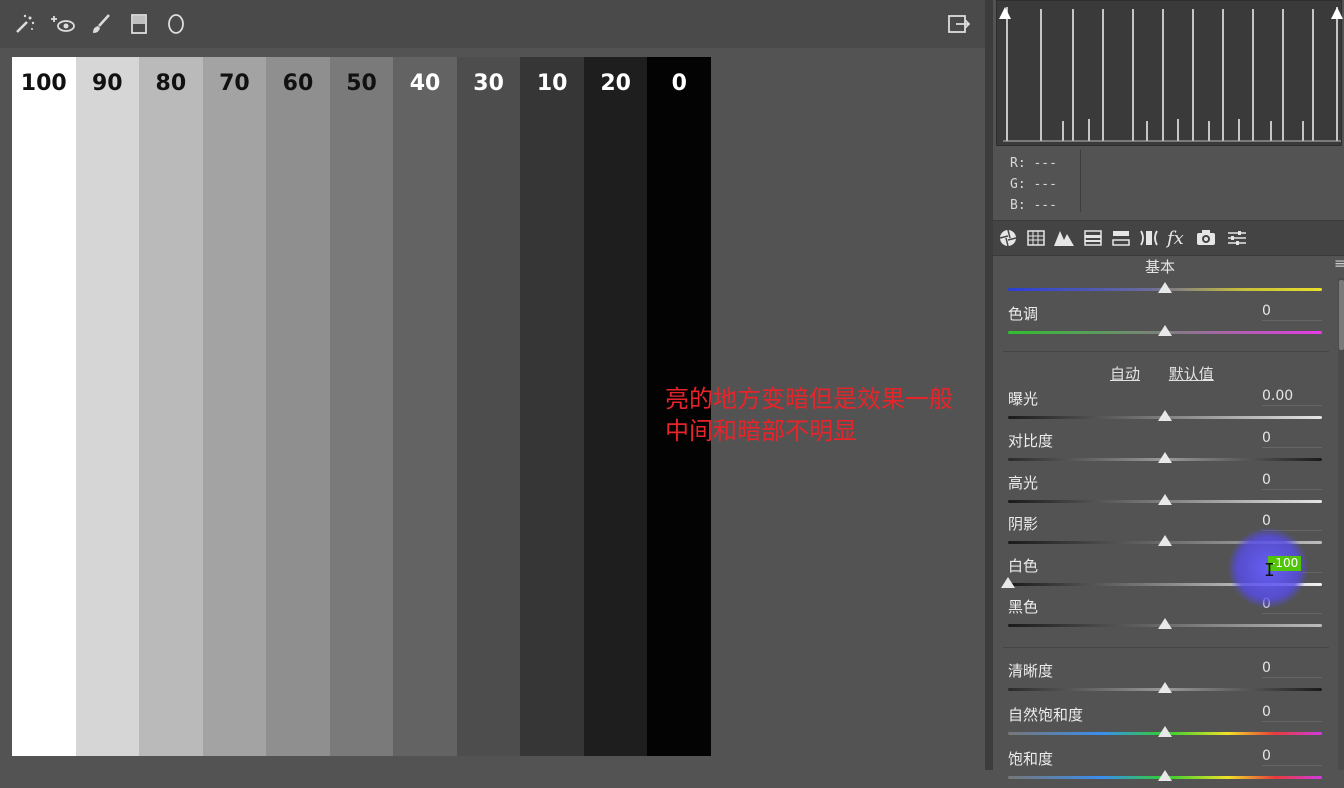 The height and width of the screenshot is (788, 1344). I want to click on gray-swatch-label: 90, so click(107, 83).